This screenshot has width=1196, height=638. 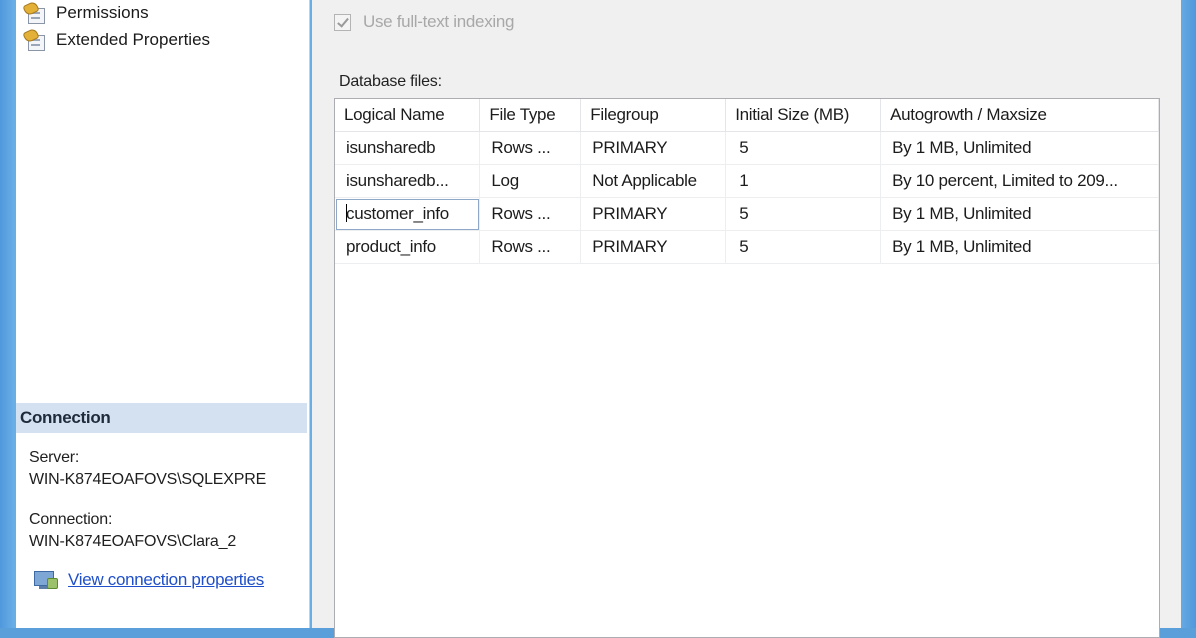 What do you see at coordinates (530, 181) in the screenshot?
I see `cell-file-type: Log` at bounding box center [530, 181].